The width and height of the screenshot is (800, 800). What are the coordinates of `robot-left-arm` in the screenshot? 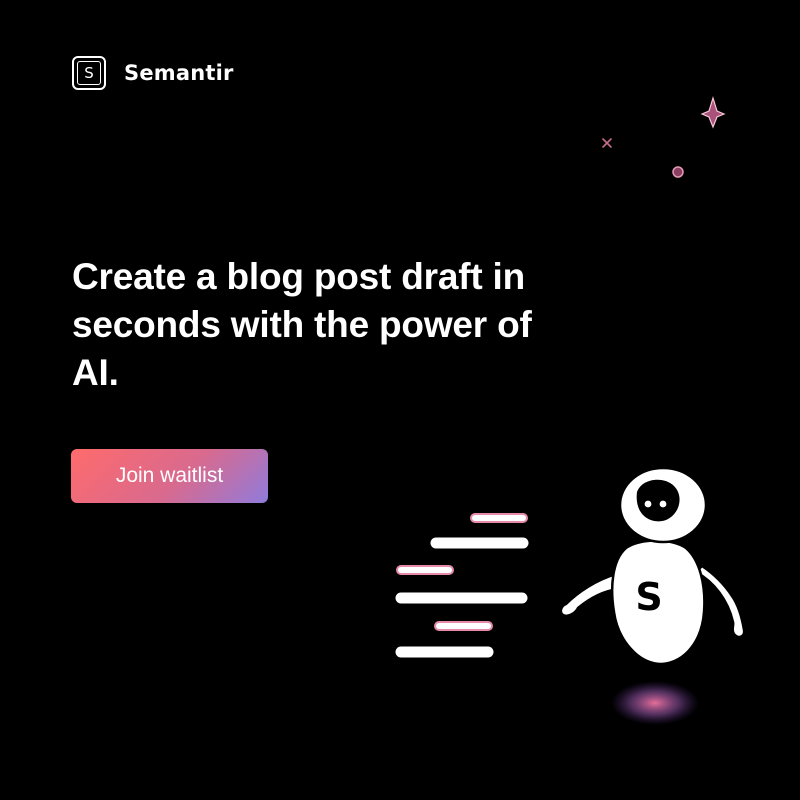 It's located at (589, 594).